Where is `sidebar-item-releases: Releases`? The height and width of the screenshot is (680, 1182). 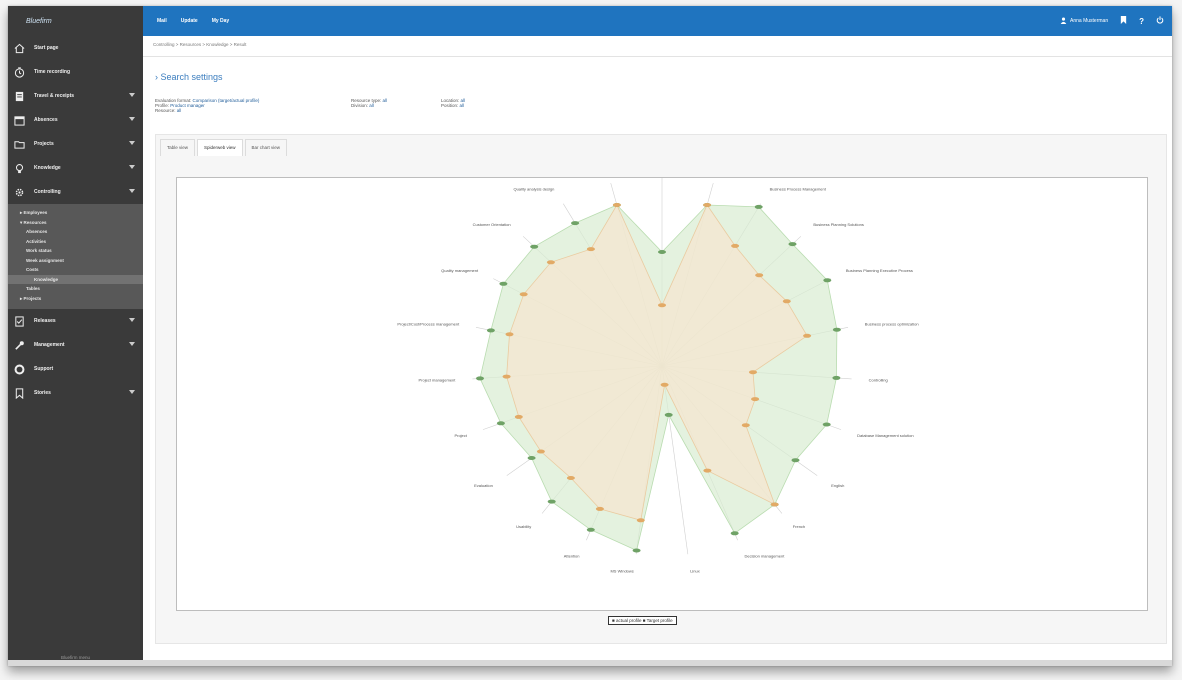
sidebar-item-releases: Releases is located at coordinates (75, 321).